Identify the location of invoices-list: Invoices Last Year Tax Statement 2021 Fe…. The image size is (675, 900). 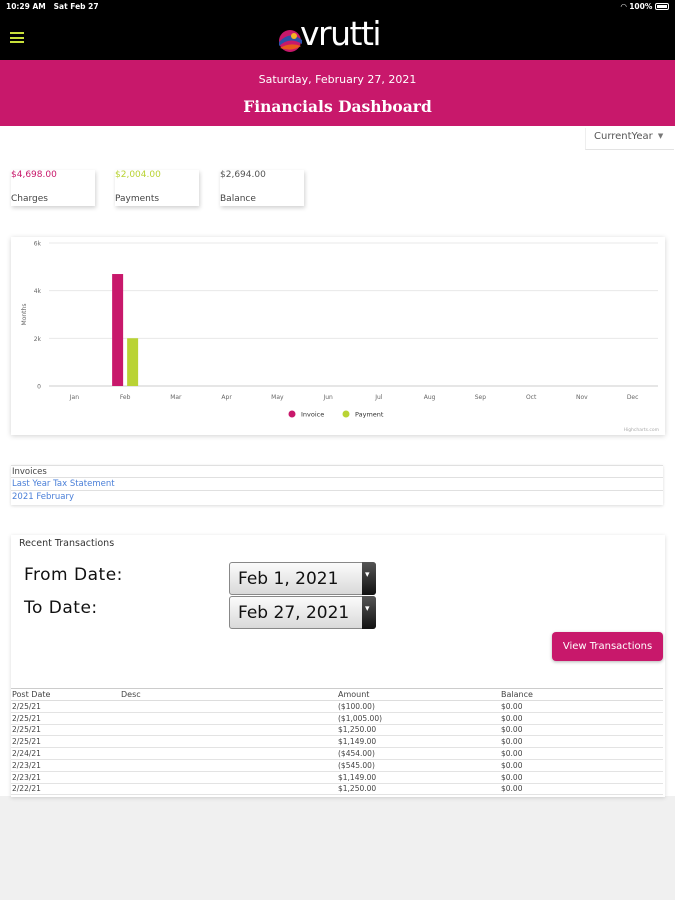
(337, 485).